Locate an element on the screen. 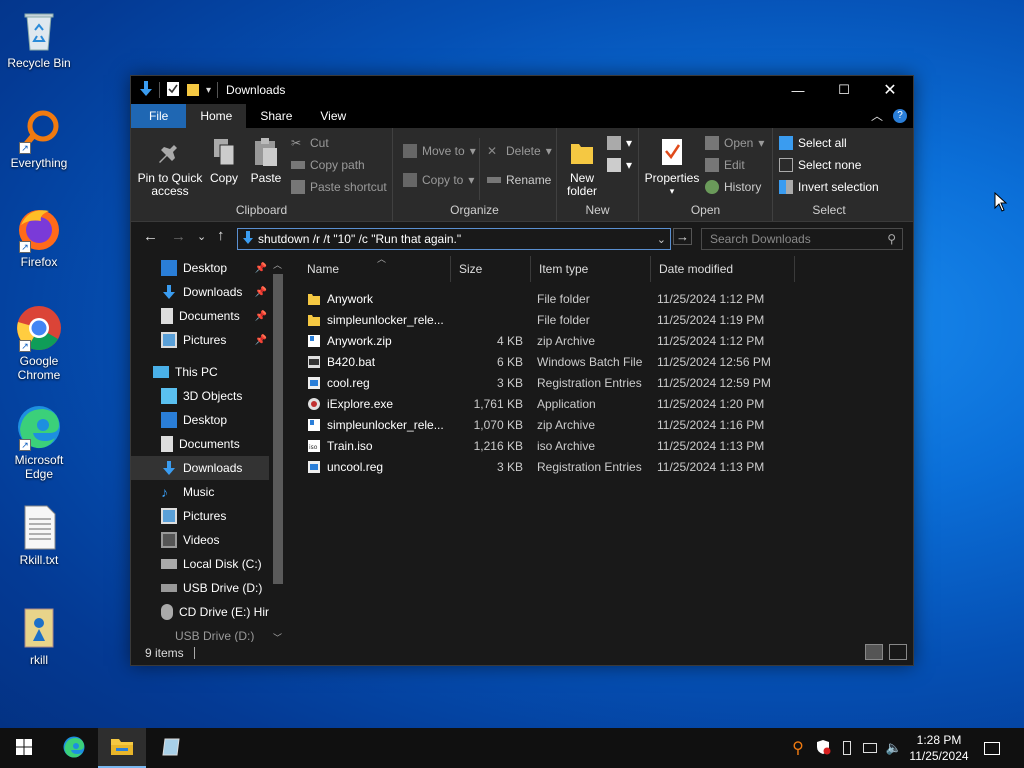 Image resolution: width=1024 pixels, height=768 pixels. go-arrow-icon: → is located at coordinates (682, 236).